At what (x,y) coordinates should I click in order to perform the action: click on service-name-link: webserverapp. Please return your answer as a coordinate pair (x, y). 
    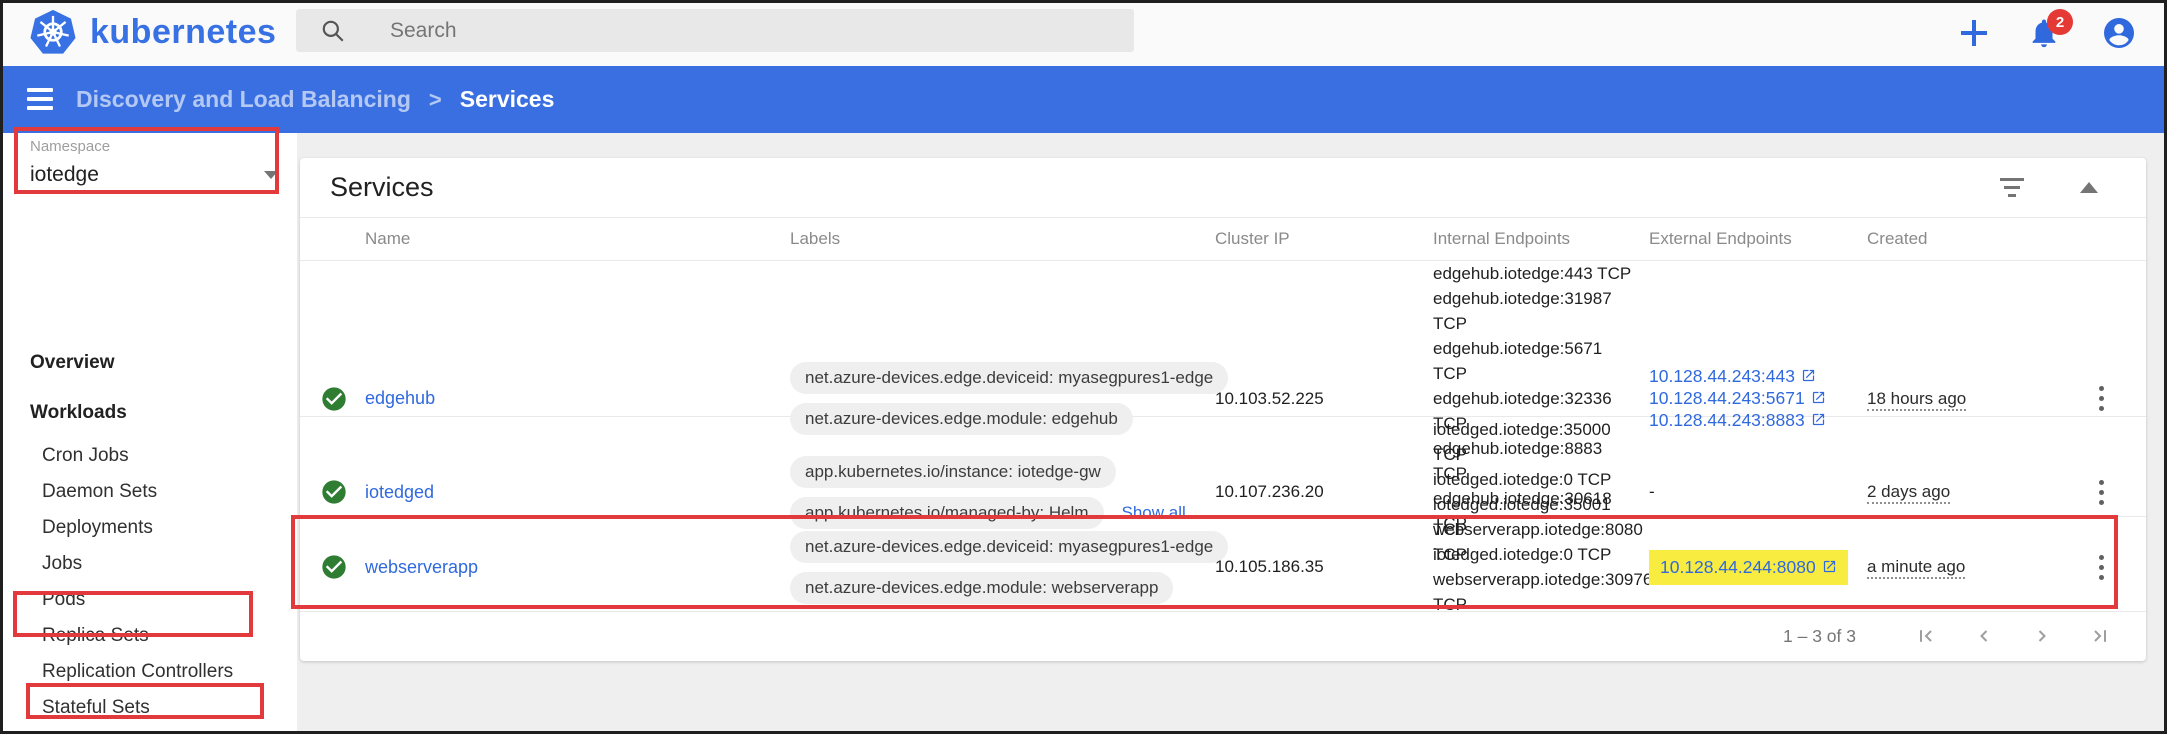
    Looking at the image, I should click on (421, 567).